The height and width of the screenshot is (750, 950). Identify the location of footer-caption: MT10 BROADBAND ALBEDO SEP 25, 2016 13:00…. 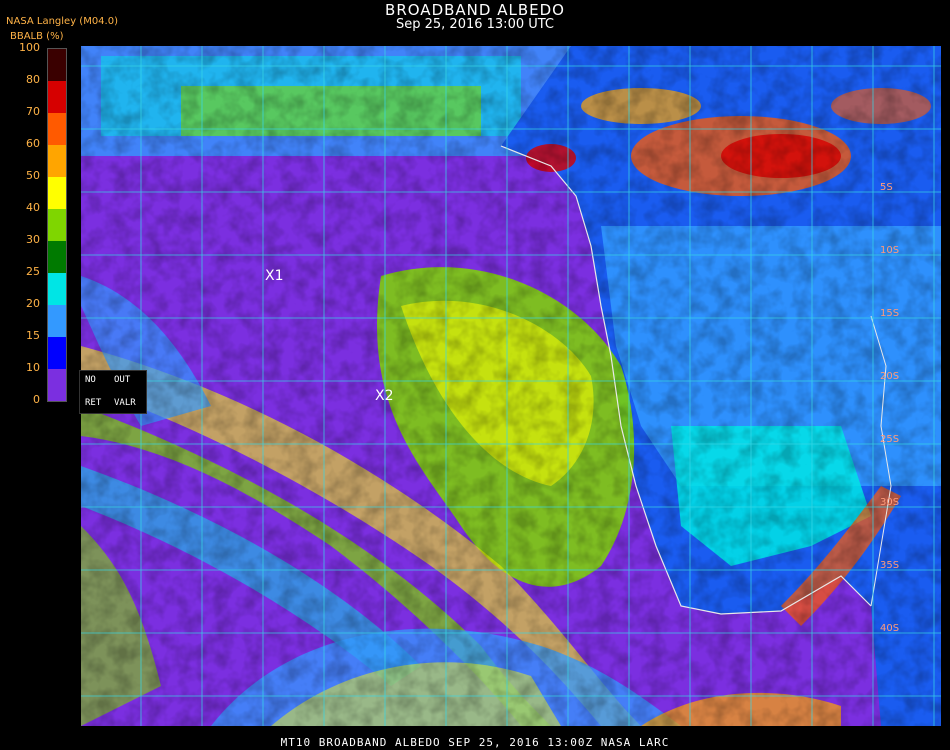
(475, 742).